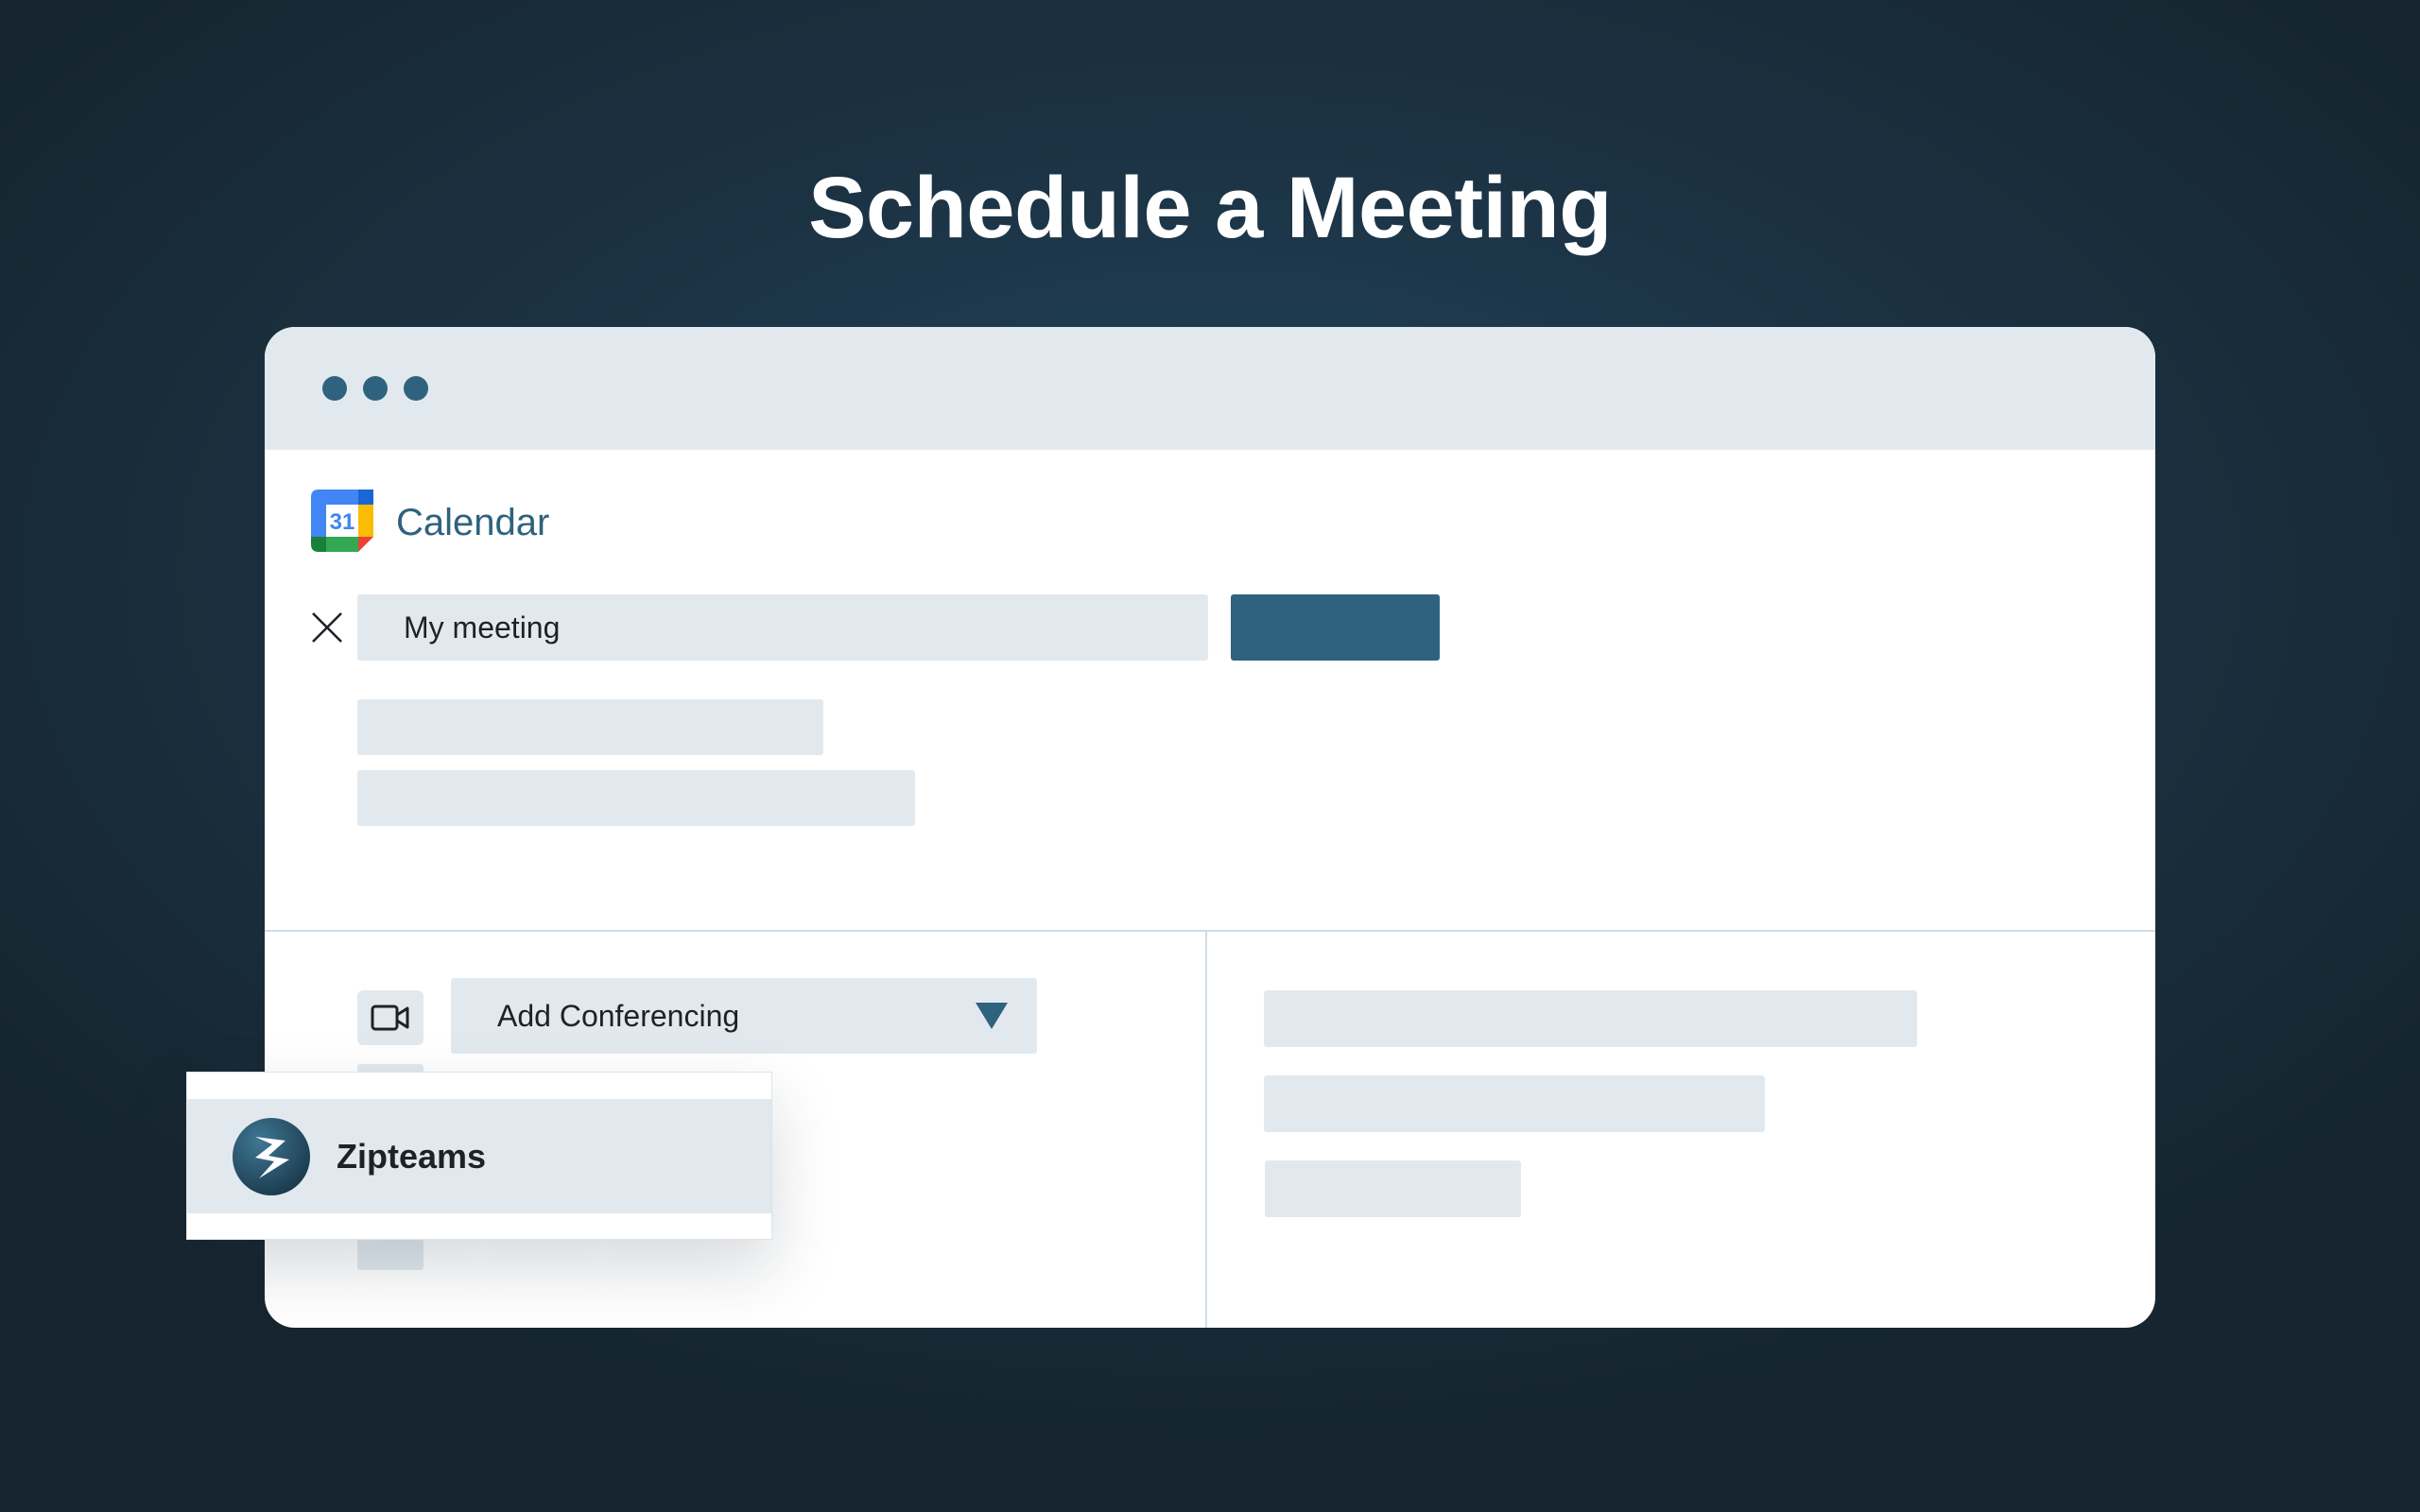 This screenshot has height=1512, width=2420. I want to click on calendar-logo-date: 31, so click(342, 522).